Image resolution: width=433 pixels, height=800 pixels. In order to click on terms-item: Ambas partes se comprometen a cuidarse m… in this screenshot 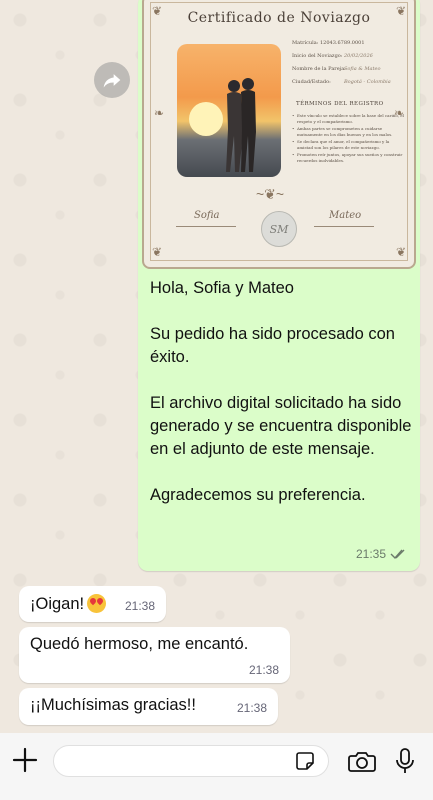, I will do `click(348, 132)`.